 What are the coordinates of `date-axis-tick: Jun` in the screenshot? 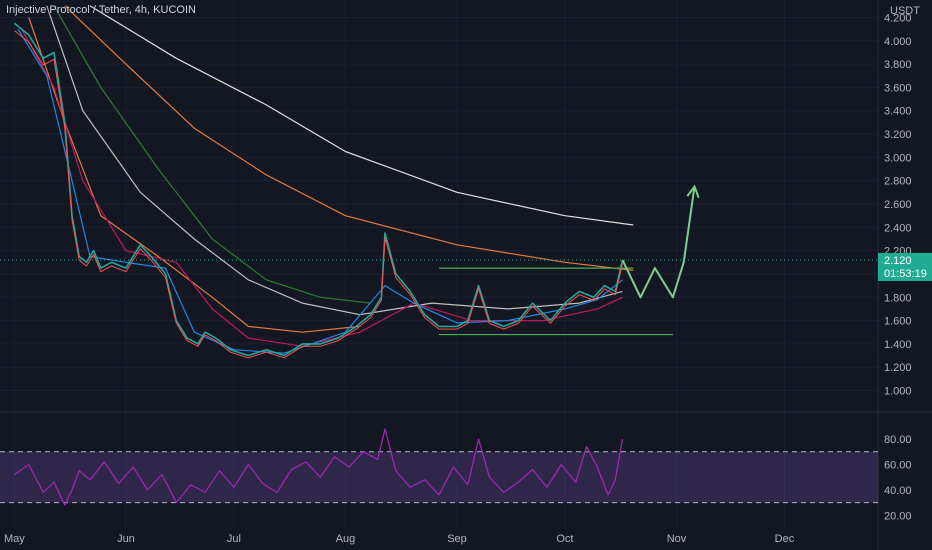 It's located at (126, 539).